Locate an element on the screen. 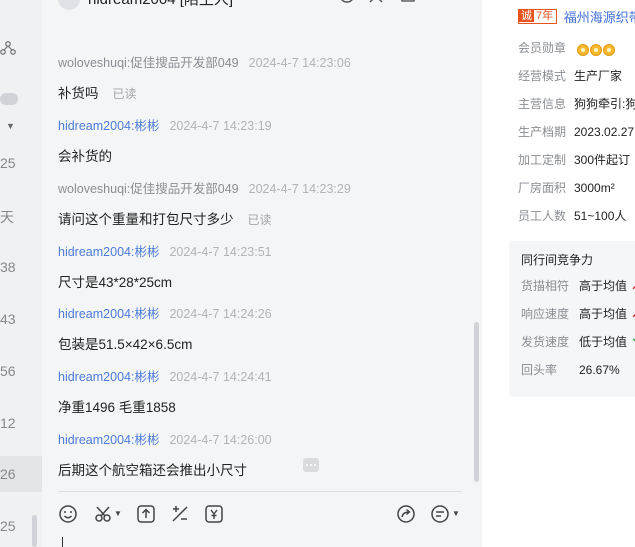 This screenshot has height=547, width=635. scissors-icon is located at coordinates (104, 514).